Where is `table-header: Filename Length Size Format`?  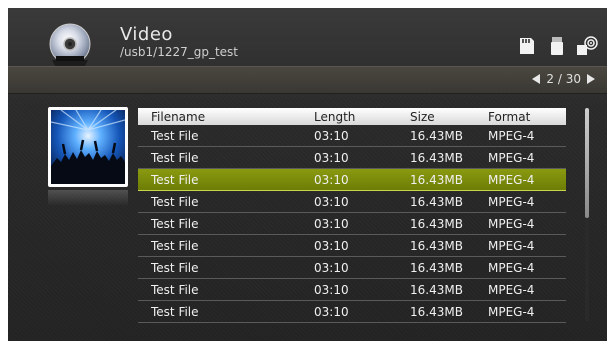
table-header: Filename Length Size Format is located at coordinates (352, 116).